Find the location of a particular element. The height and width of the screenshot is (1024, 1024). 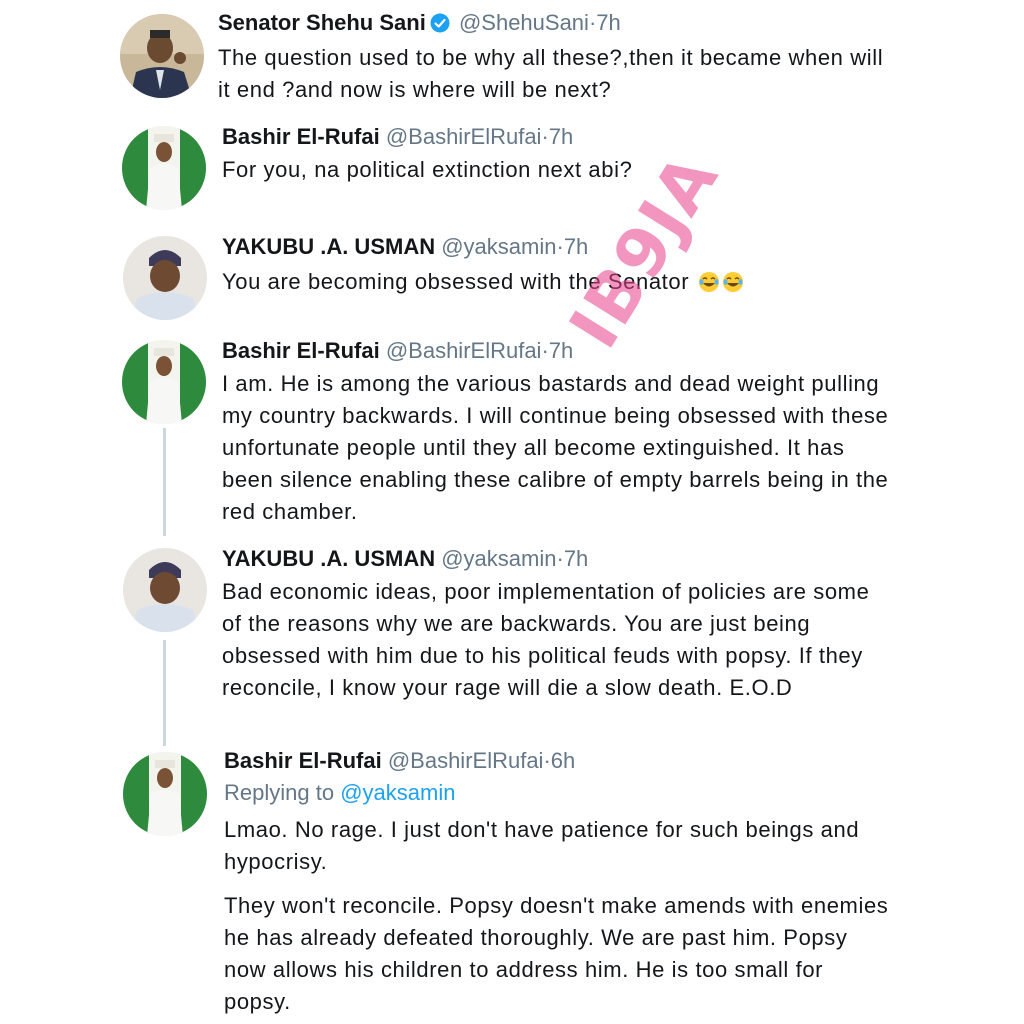

author-name: Senator Shehu Sani is located at coordinates (322, 22).